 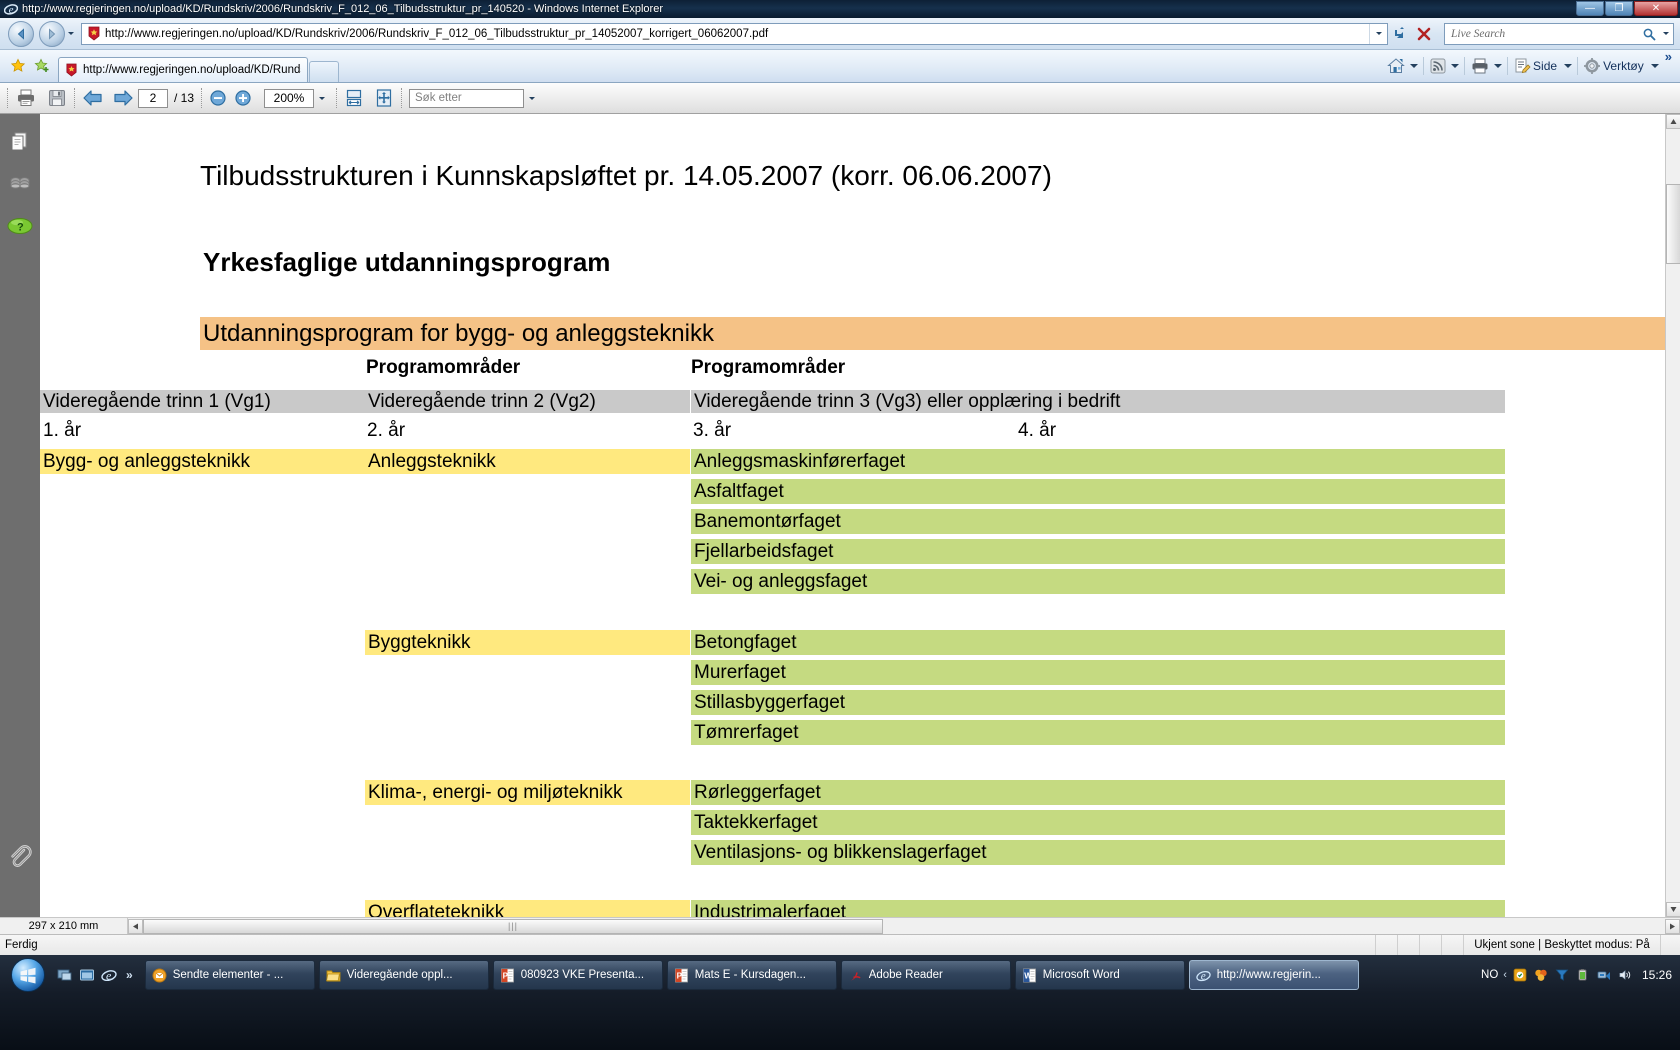 I want to click on site-favicon, so click(x=94, y=33).